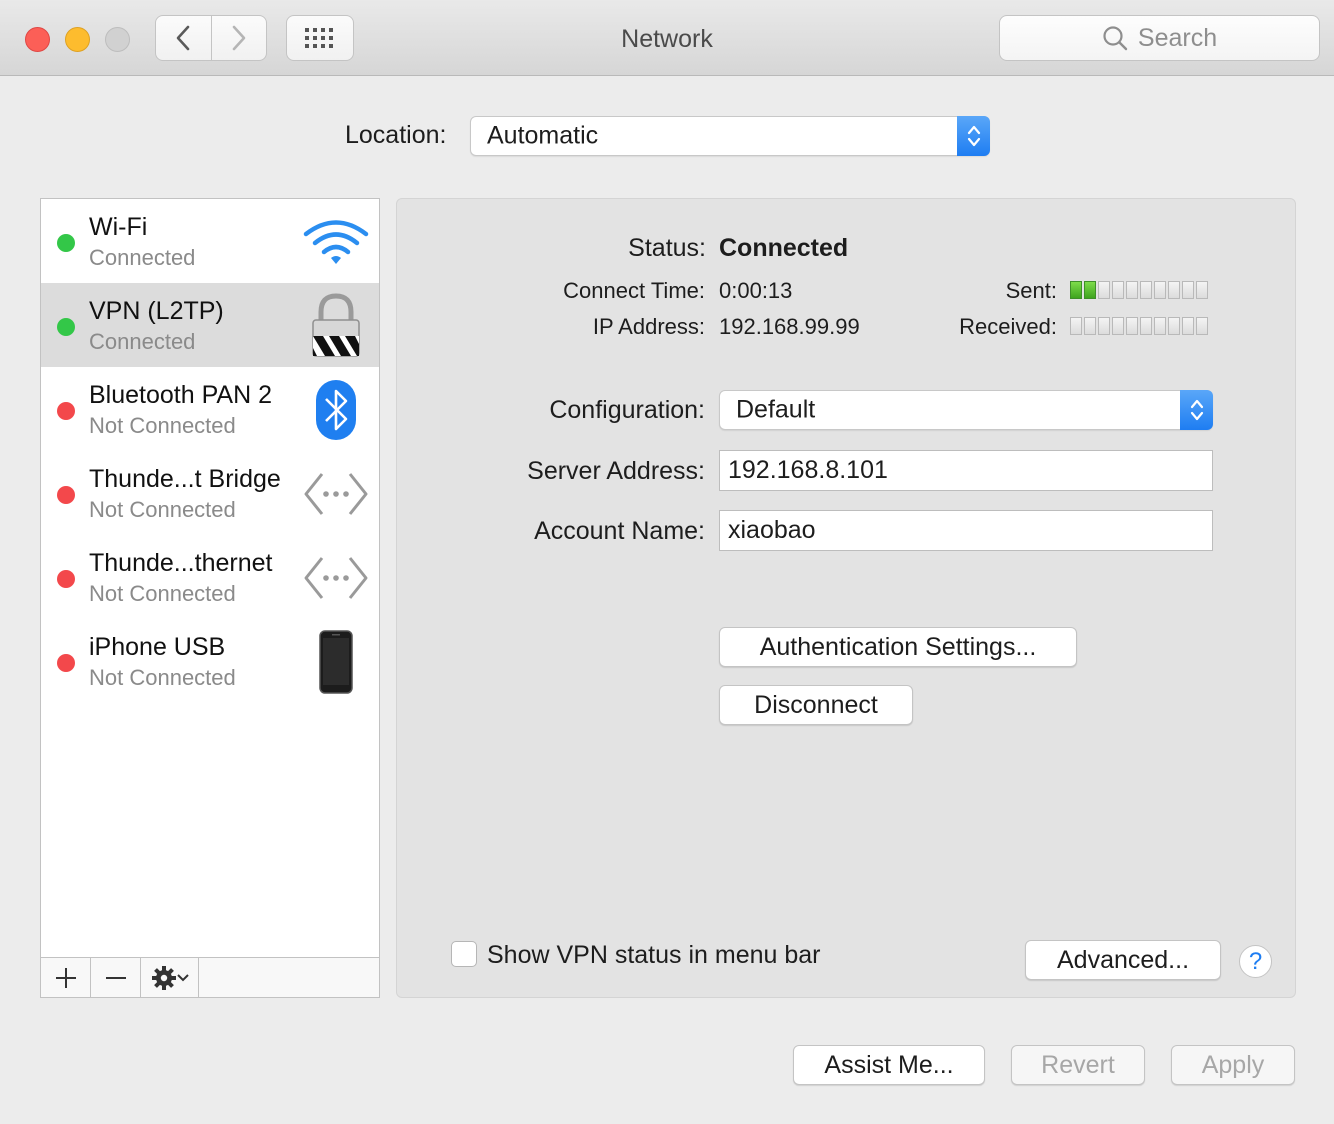 The height and width of the screenshot is (1124, 1334). What do you see at coordinates (180, 395) in the screenshot?
I see `service-name: Bluetooth PAN 2` at bounding box center [180, 395].